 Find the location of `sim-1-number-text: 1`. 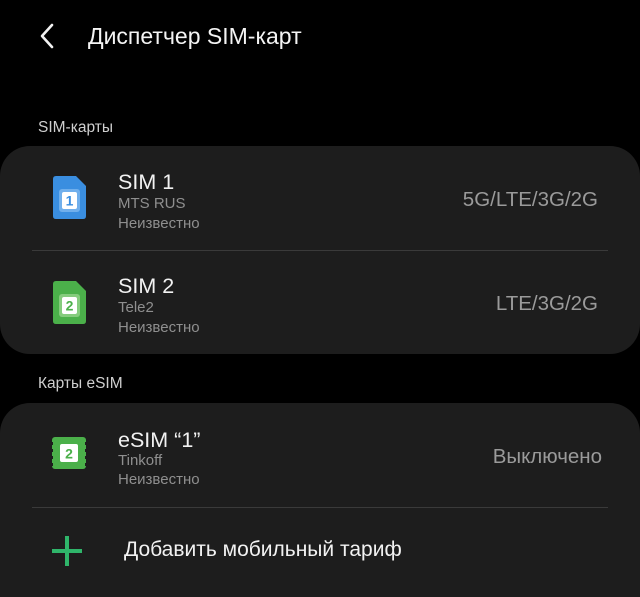

sim-1-number-text: 1 is located at coordinates (70, 201).